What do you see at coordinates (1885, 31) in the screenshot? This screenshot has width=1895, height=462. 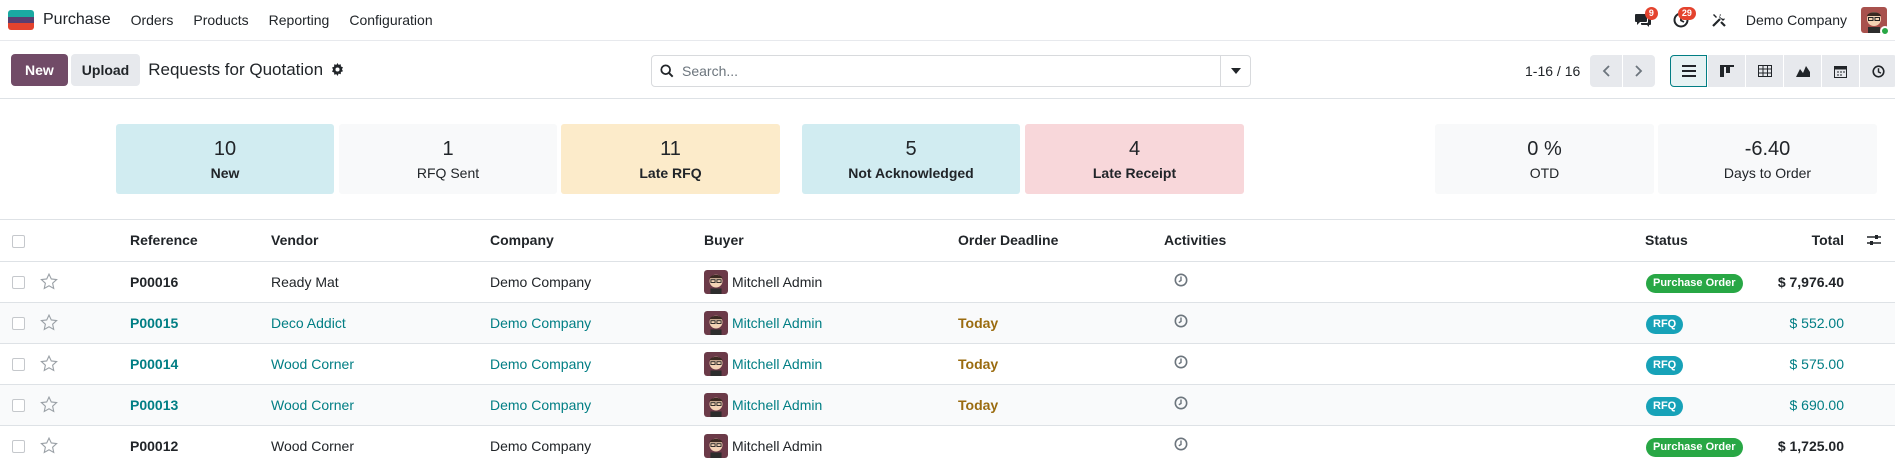 I see `online-status-indicator` at bounding box center [1885, 31].